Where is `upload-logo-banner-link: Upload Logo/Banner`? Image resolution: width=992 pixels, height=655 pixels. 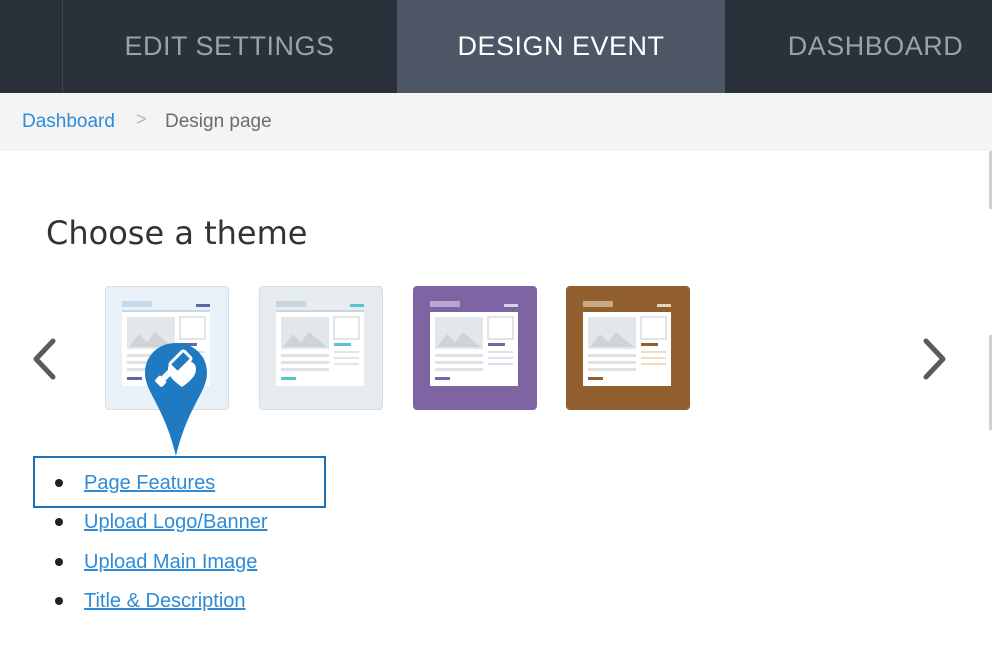
upload-logo-banner-link: Upload Logo/Banner is located at coordinates (175, 522).